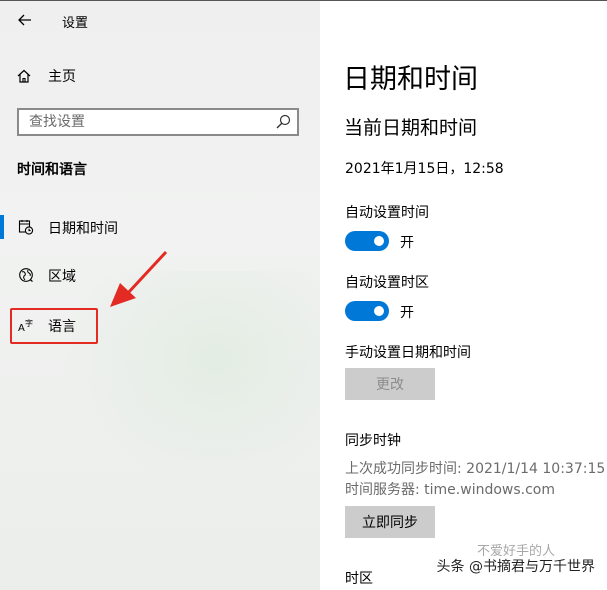 Image resolution: width=607 pixels, height=590 pixels. Describe the element at coordinates (367, 241) in the screenshot. I see `auto-time-toggle` at that location.